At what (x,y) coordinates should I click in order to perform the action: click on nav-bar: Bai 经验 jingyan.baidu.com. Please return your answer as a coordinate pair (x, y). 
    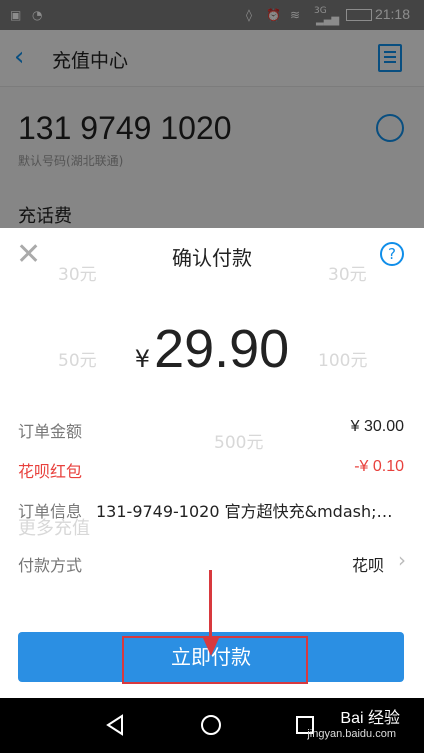
    Looking at the image, I should click on (212, 725).